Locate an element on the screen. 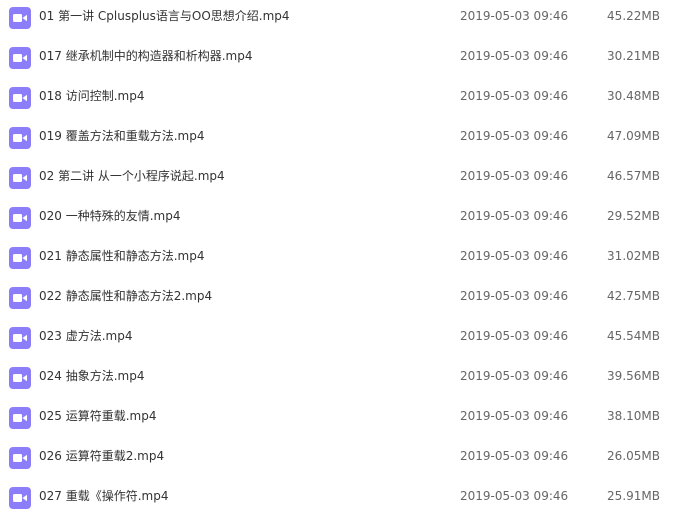 This screenshot has width=687, height=512. file-name: 020 一种特殊的友情.mp4 is located at coordinates (110, 216).